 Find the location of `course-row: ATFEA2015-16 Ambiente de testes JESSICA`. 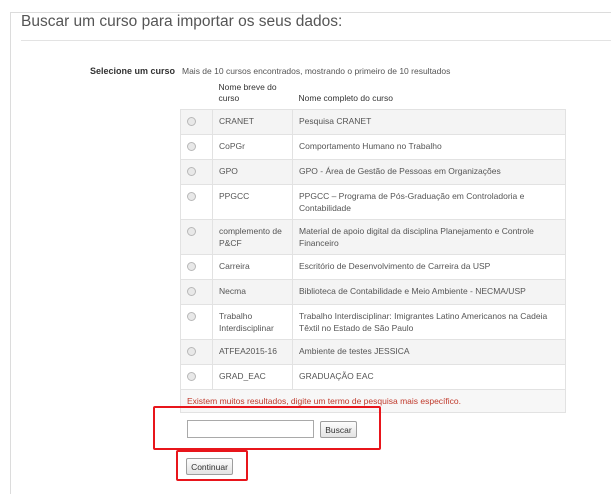

course-row: ATFEA2015-16 Ambiente de testes JESSICA is located at coordinates (373, 352).